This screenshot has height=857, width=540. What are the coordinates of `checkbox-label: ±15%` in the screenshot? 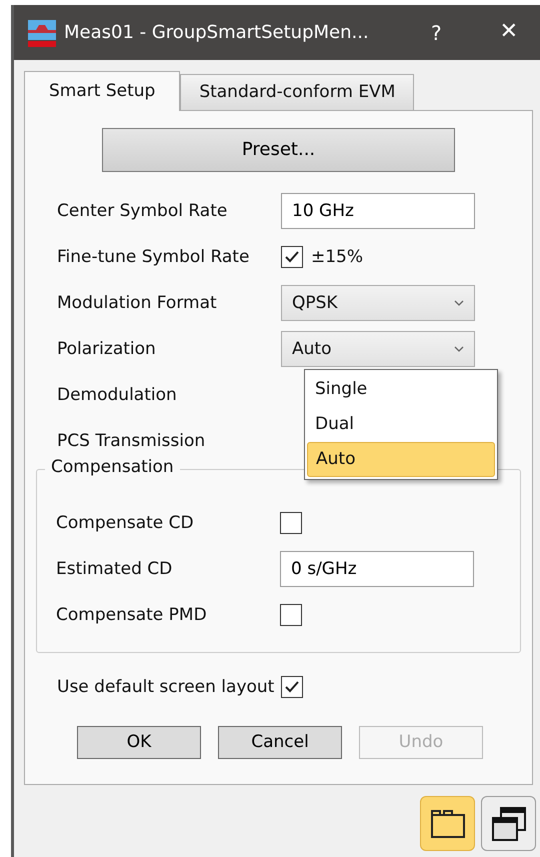 It's located at (337, 257).